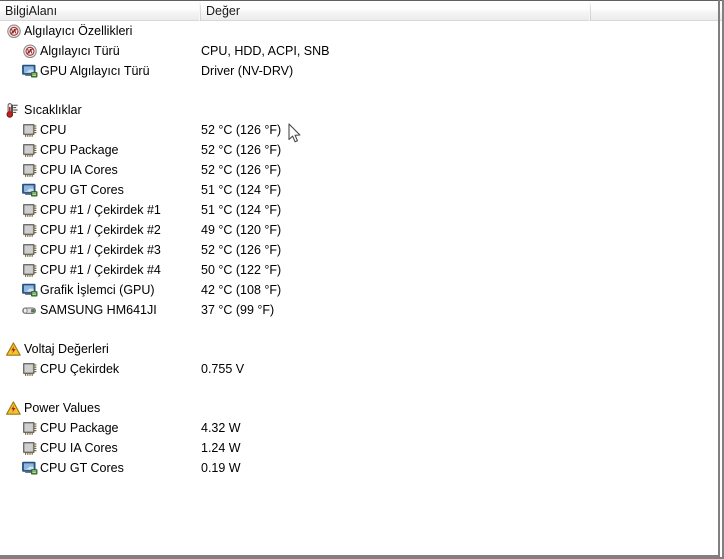 The height and width of the screenshot is (559, 724). What do you see at coordinates (359, 110) in the screenshot?
I see `sensor-group-row: Sıcaklıklar` at bounding box center [359, 110].